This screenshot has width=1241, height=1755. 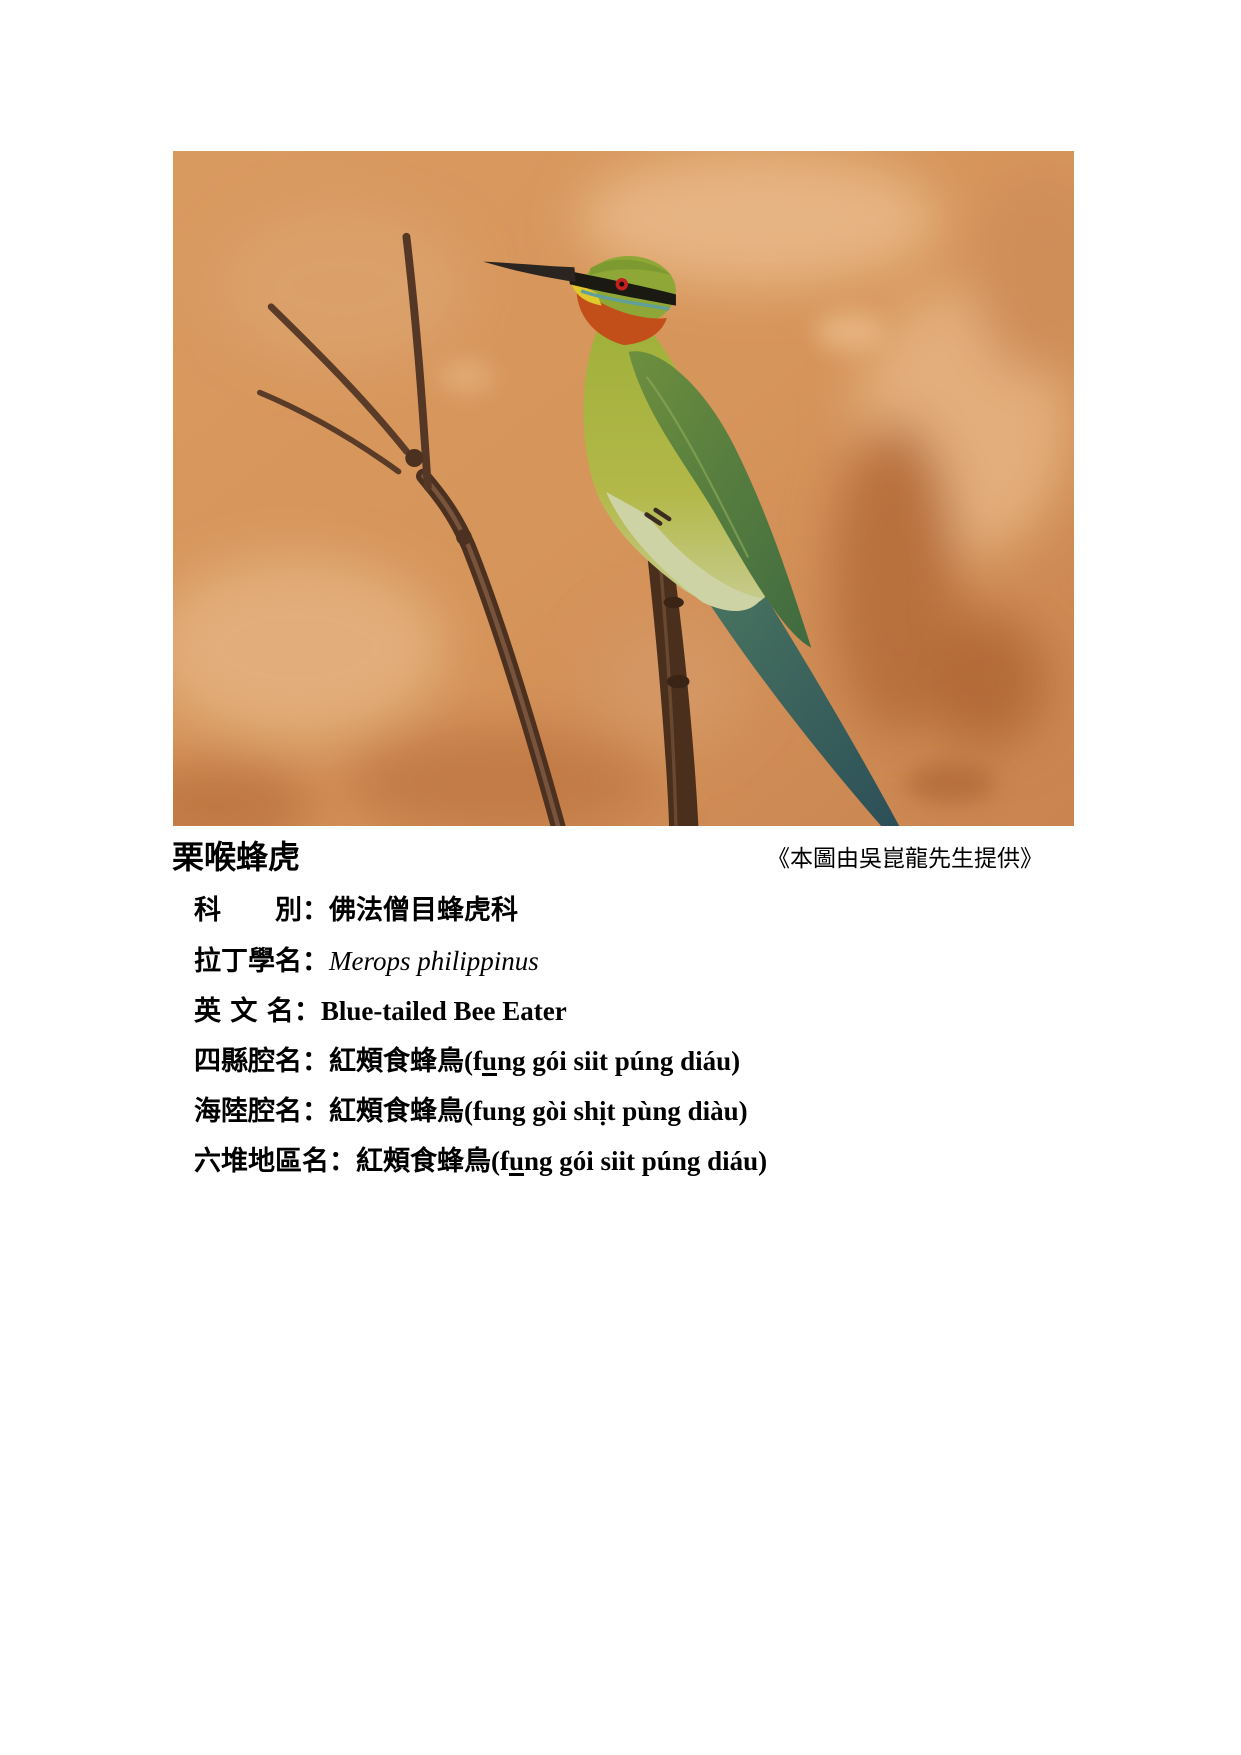 I want to click on field-label: 六堆地區名, so click(x=261, y=1161).